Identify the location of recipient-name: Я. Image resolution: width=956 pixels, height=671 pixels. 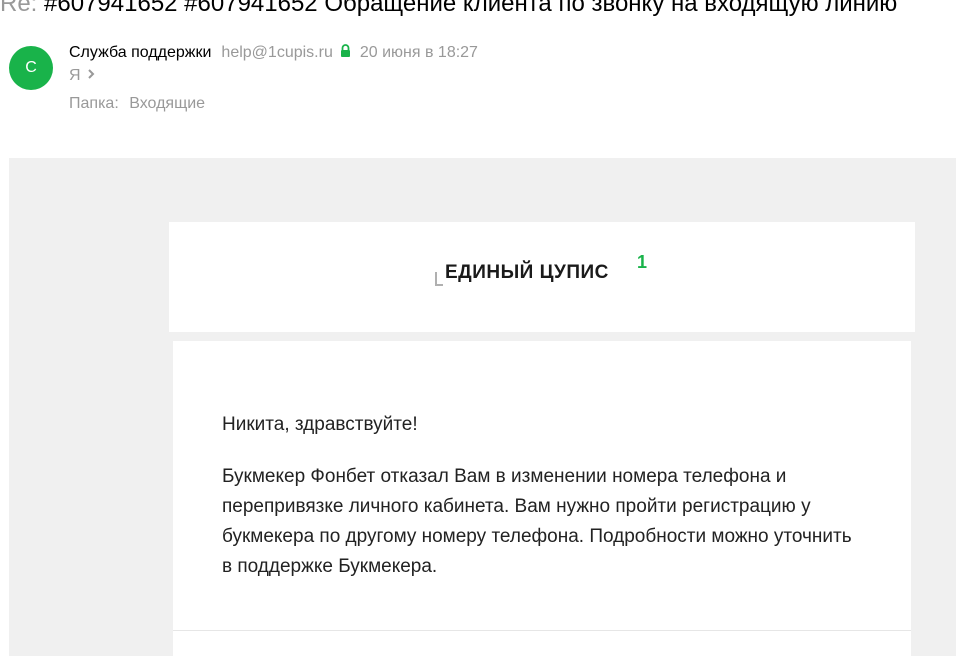
(75, 75).